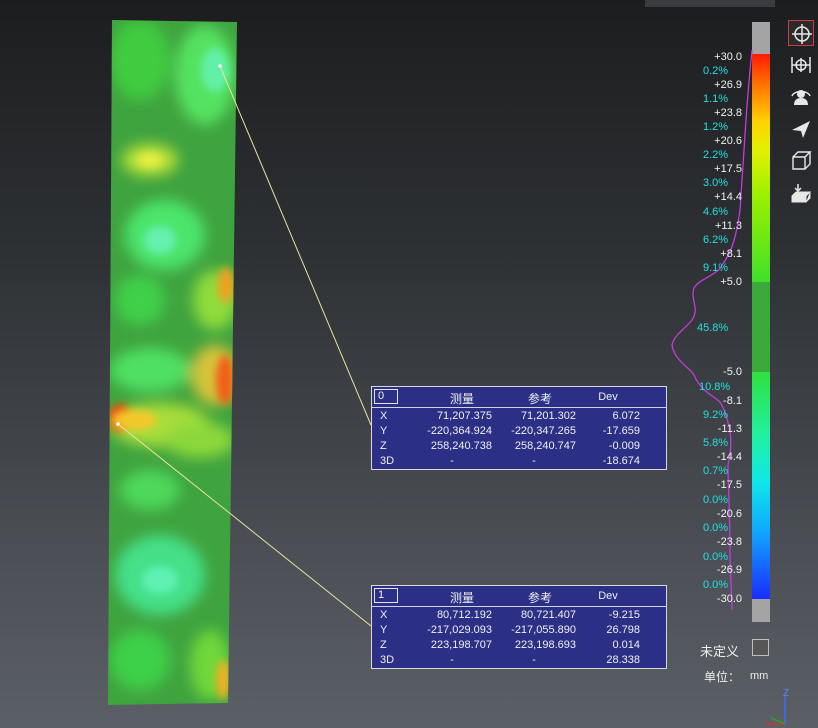  I want to click on send-arrow-icon, so click(801, 129).